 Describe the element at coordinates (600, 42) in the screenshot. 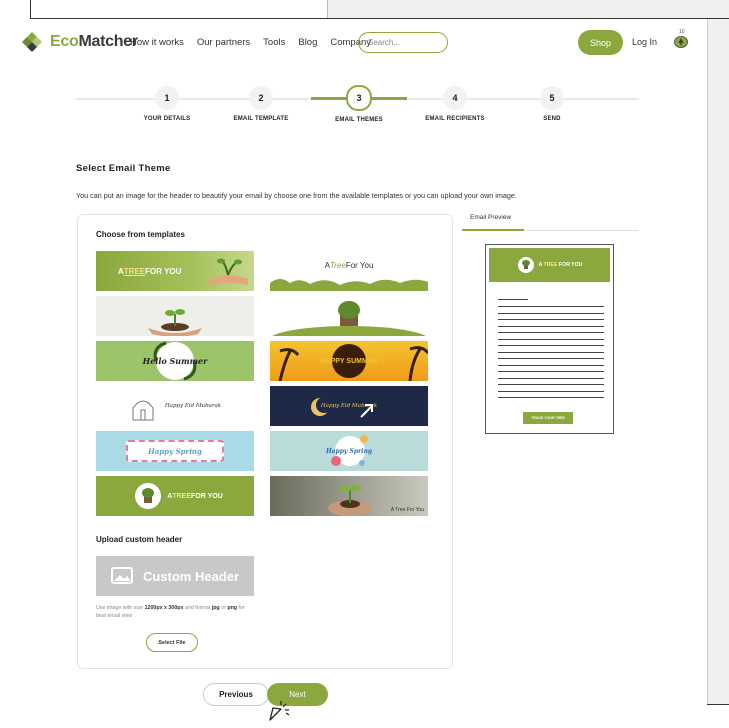

I see `shop-button: Shop` at that location.